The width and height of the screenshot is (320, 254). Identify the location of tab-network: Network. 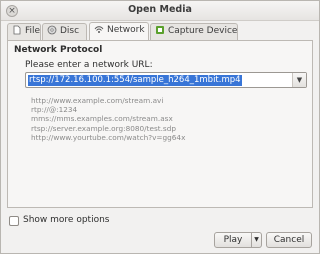
(119, 31).